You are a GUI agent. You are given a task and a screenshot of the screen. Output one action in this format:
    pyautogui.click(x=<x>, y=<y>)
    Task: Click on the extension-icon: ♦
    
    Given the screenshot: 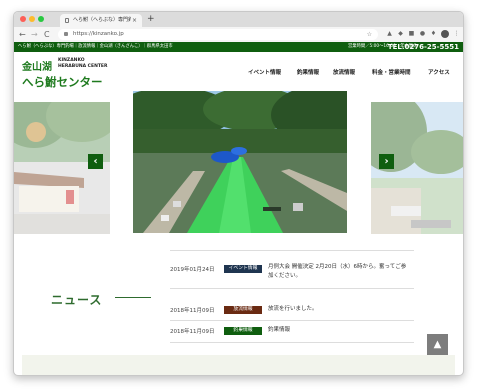 What is the action you would take?
    pyautogui.click(x=433, y=33)
    